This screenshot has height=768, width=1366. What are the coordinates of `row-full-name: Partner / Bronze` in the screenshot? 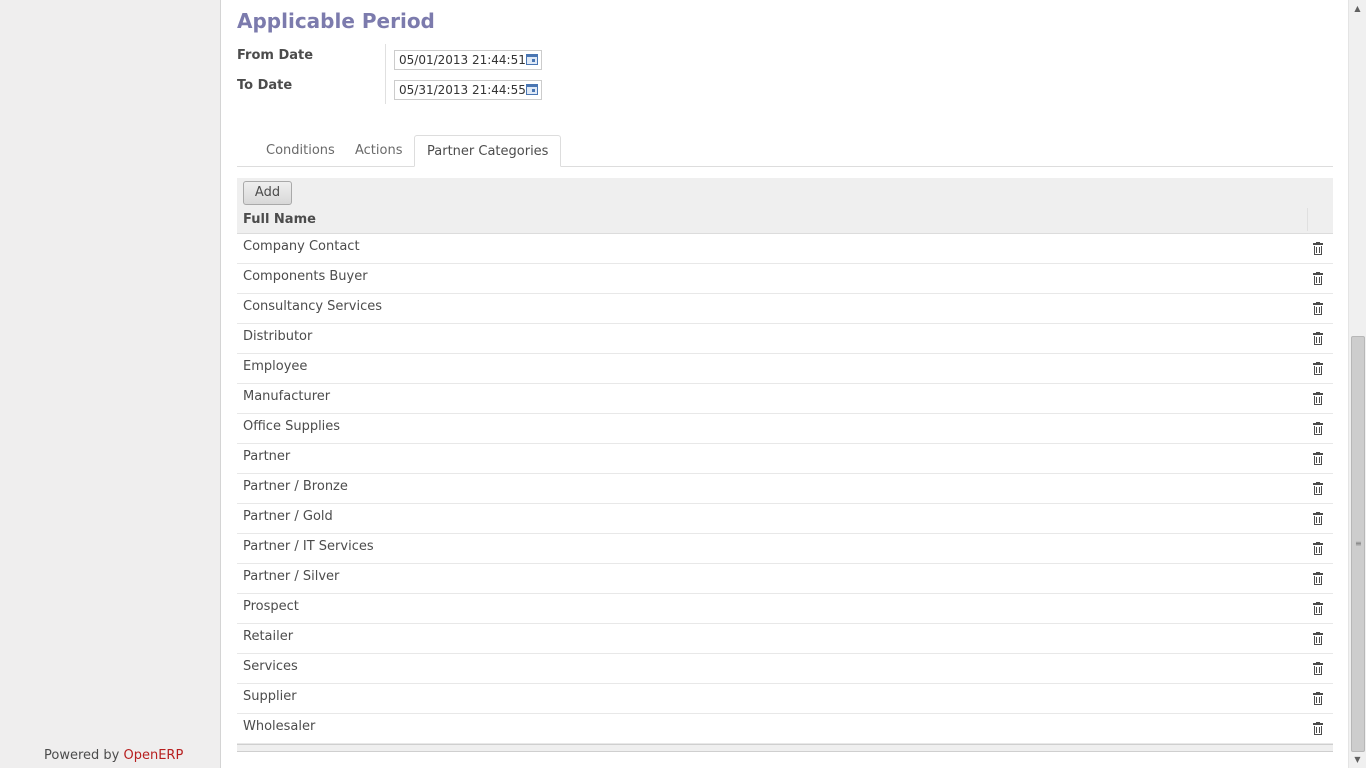 It's located at (295, 486).